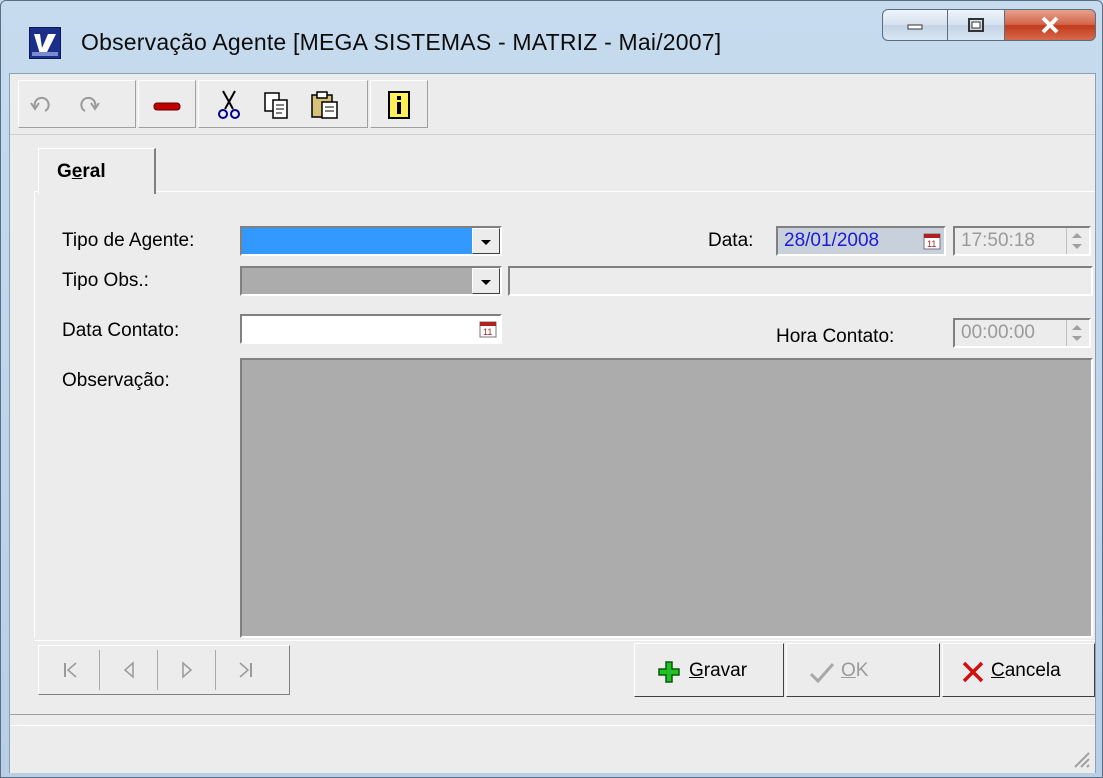 Image resolution: width=1103 pixels, height=778 pixels. I want to click on delete-button, so click(167, 105).